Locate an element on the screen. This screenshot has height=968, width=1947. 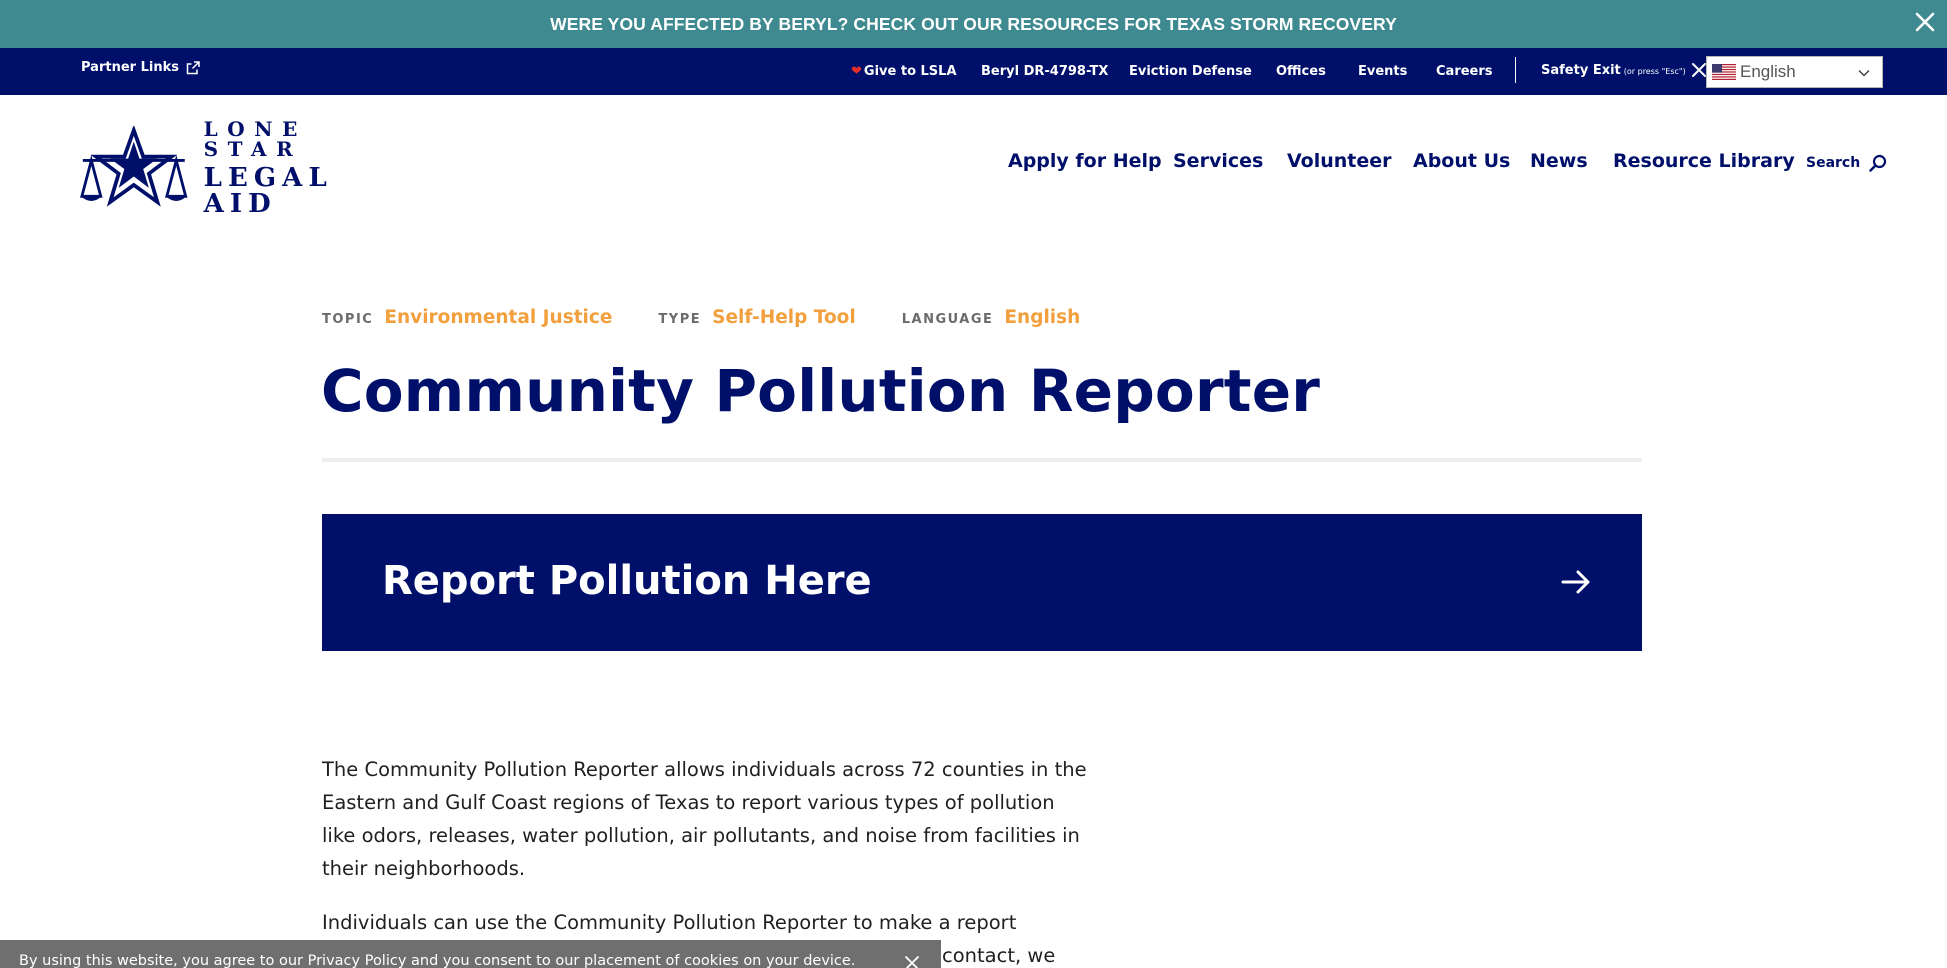
us-flag-icon is located at coordinates (1724, 72).